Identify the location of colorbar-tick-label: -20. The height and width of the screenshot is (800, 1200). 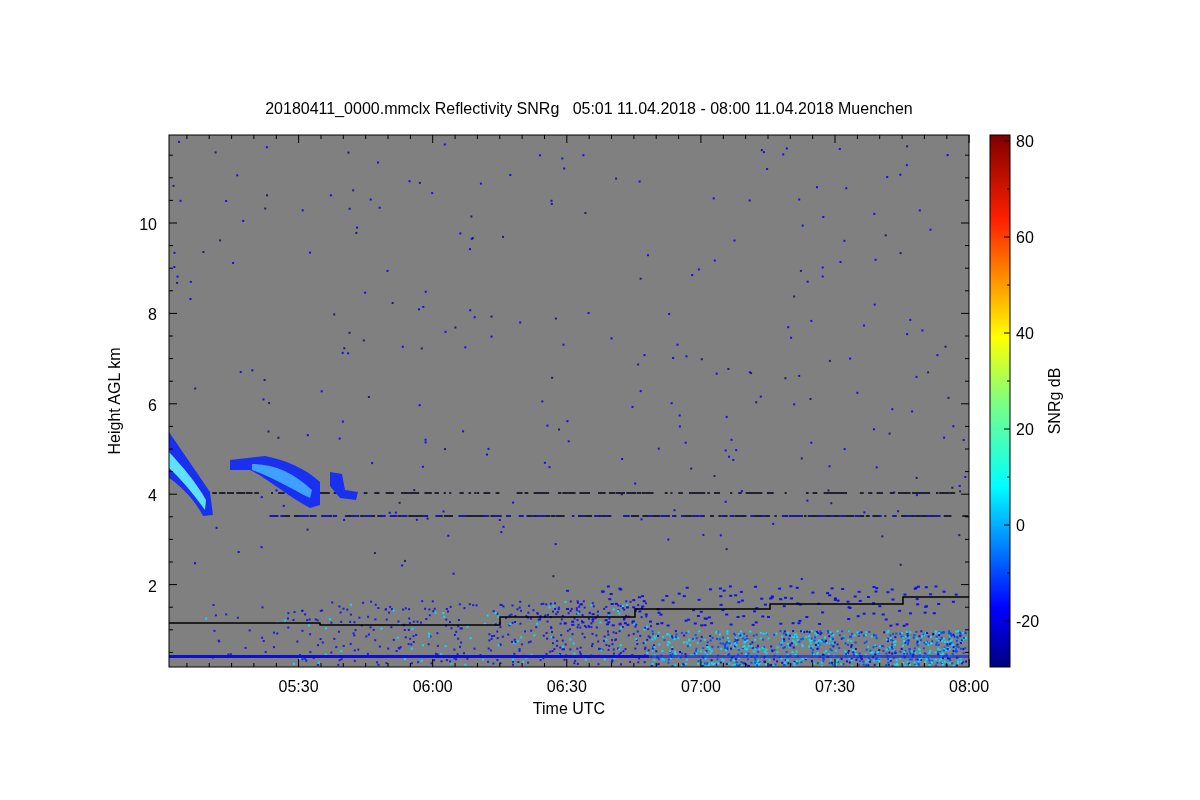
(1028, 621).